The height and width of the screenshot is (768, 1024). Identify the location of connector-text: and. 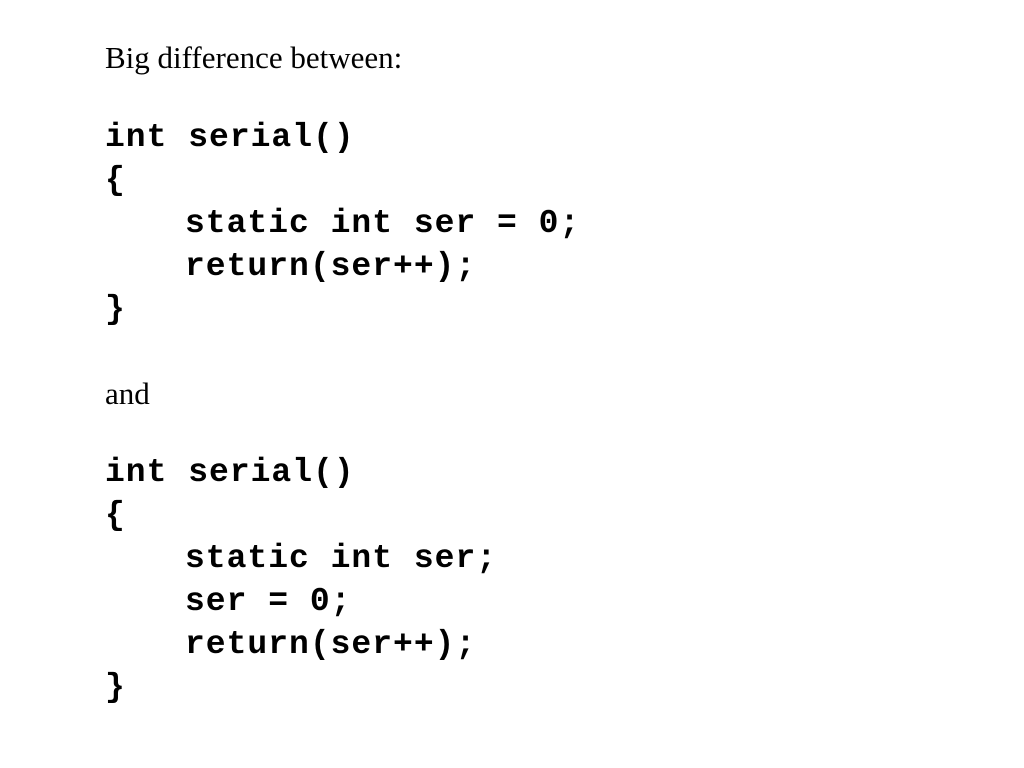
(127, 393).